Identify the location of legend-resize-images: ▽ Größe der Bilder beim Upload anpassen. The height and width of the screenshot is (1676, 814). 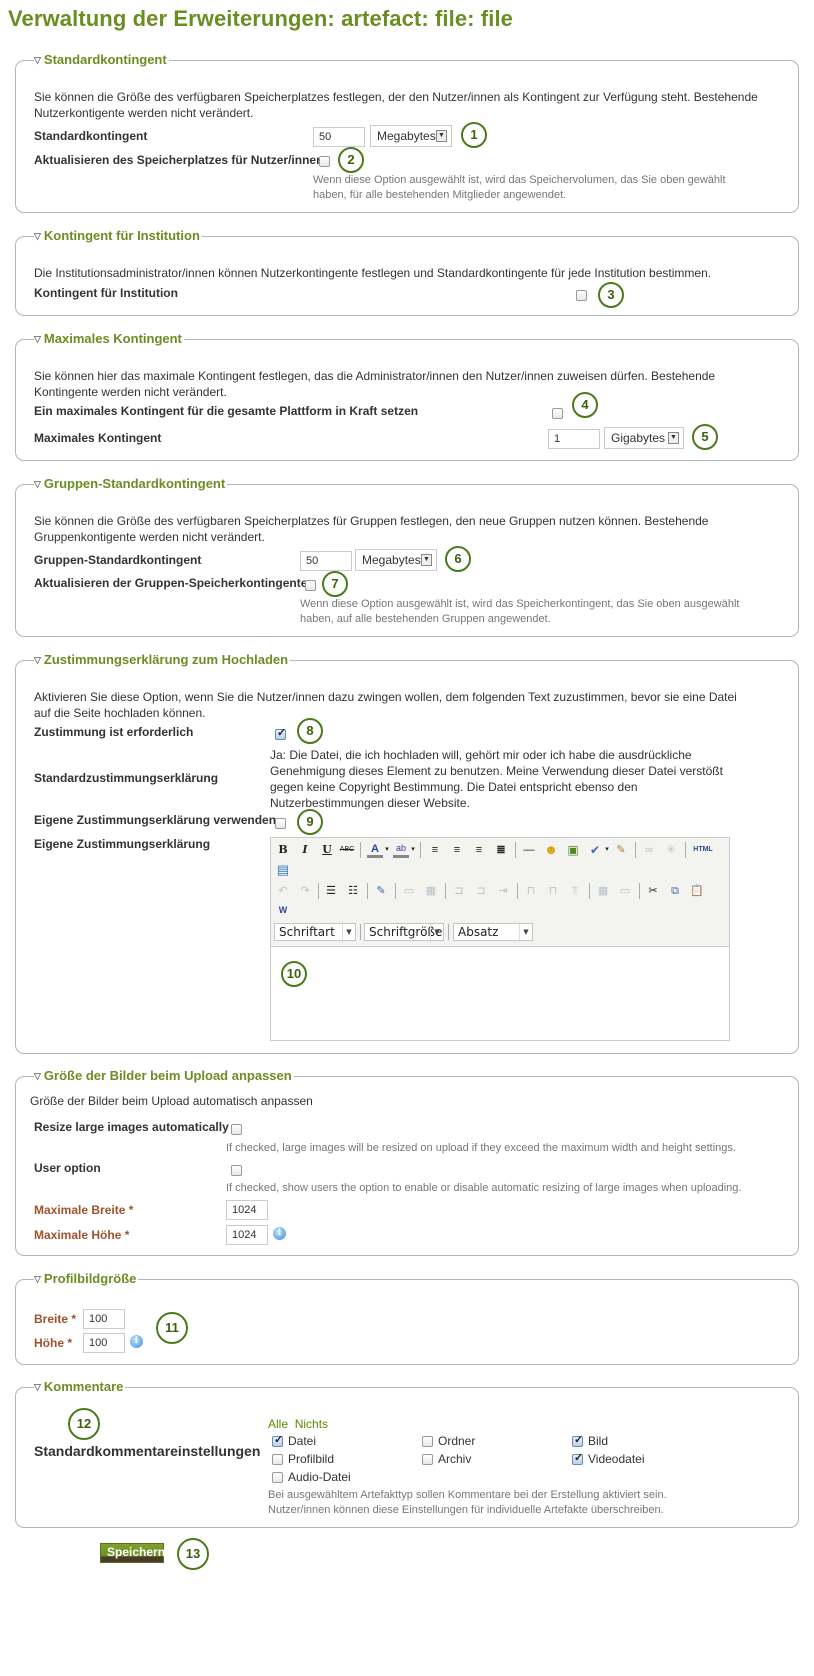
(164, 1076).